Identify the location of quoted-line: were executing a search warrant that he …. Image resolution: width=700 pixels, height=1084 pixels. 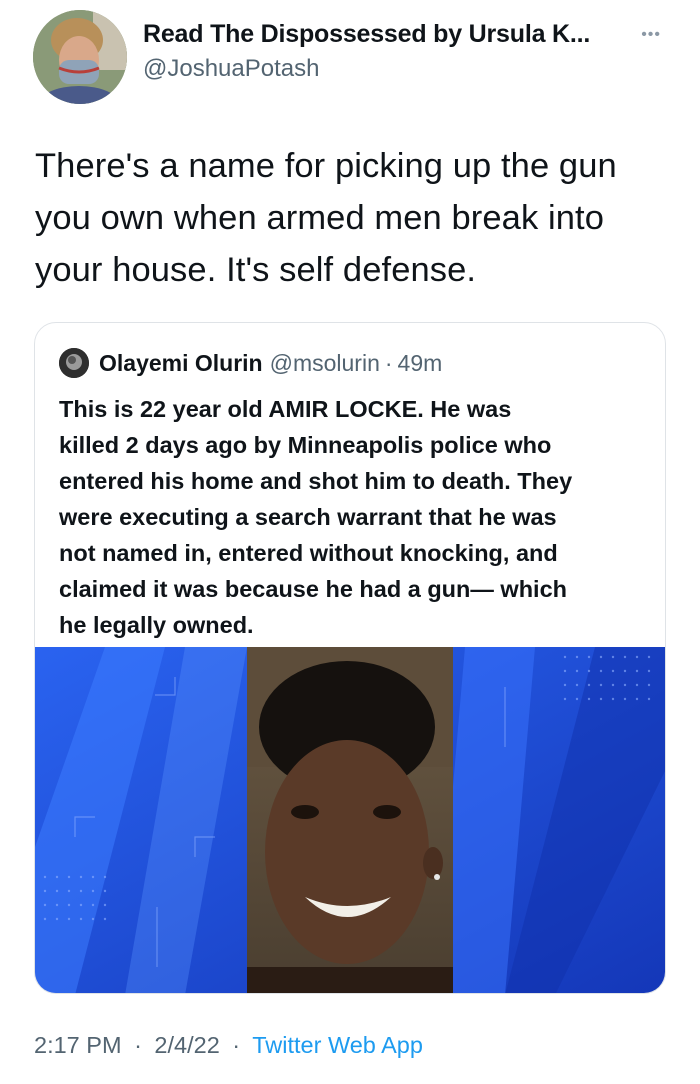
(308, 517).